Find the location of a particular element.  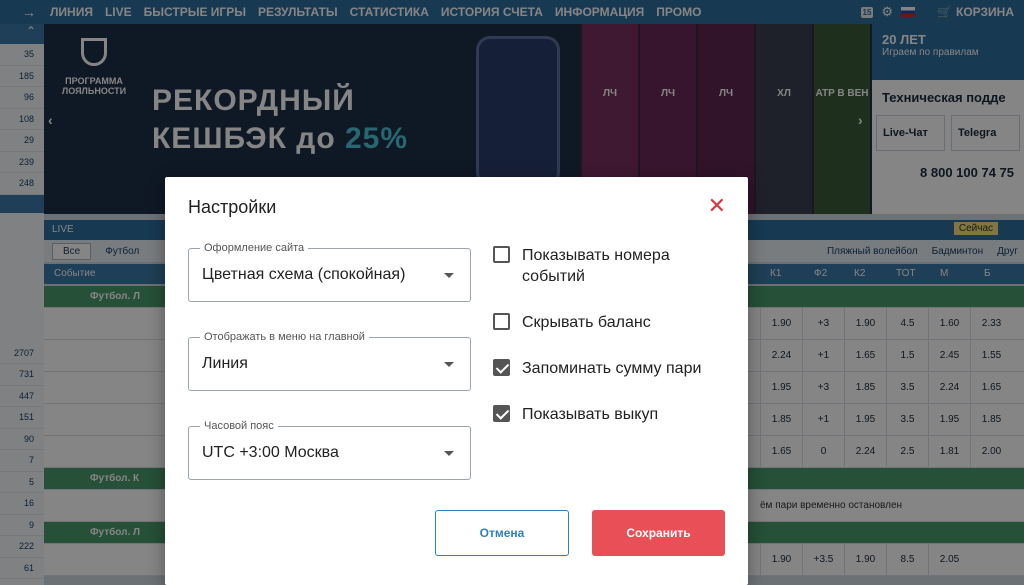

field-value: Линия is located at coordinates (225, 363).